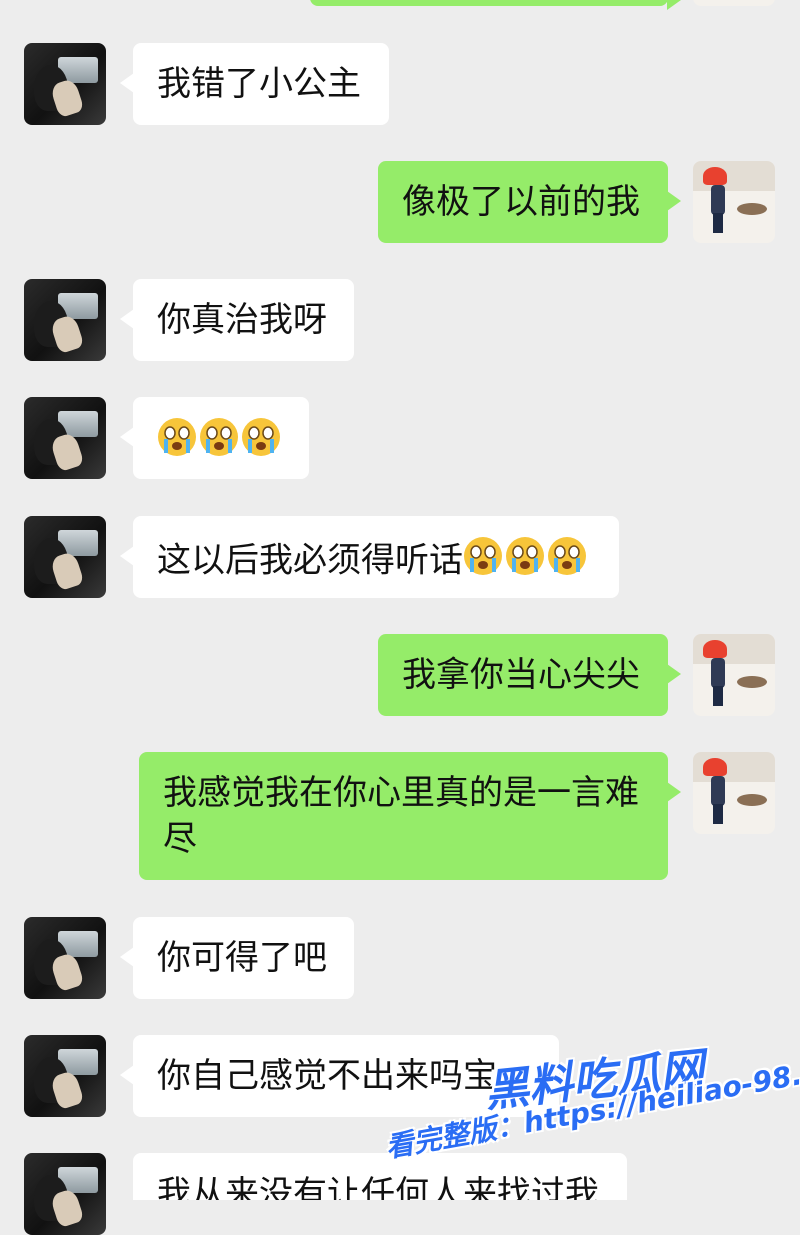 This screenshot has height=1235, width=800. What do you see at coordinates (521, 202) in the screenshot?
I see `message-text: 像极了以前的我` at bounding box center [521, 202].